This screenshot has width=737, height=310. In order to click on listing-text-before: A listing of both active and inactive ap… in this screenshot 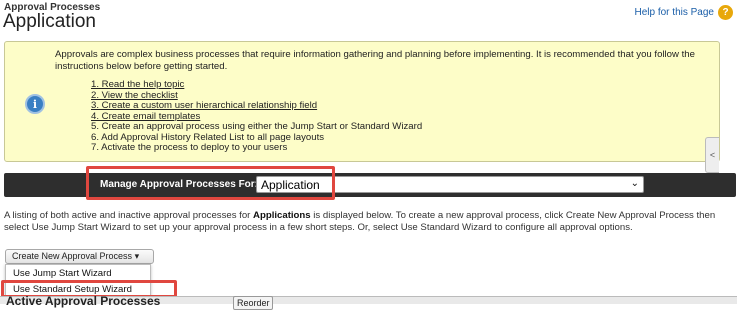, I will do `click(129, 215)`.